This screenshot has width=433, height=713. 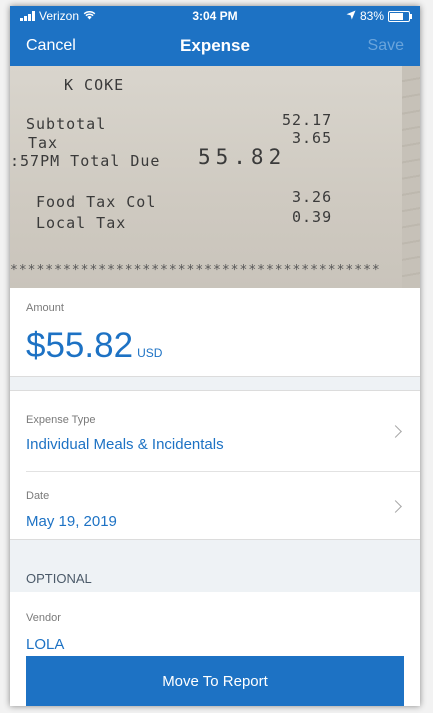 I want to click on amount-label: Amount, so click(x=45, y=308).